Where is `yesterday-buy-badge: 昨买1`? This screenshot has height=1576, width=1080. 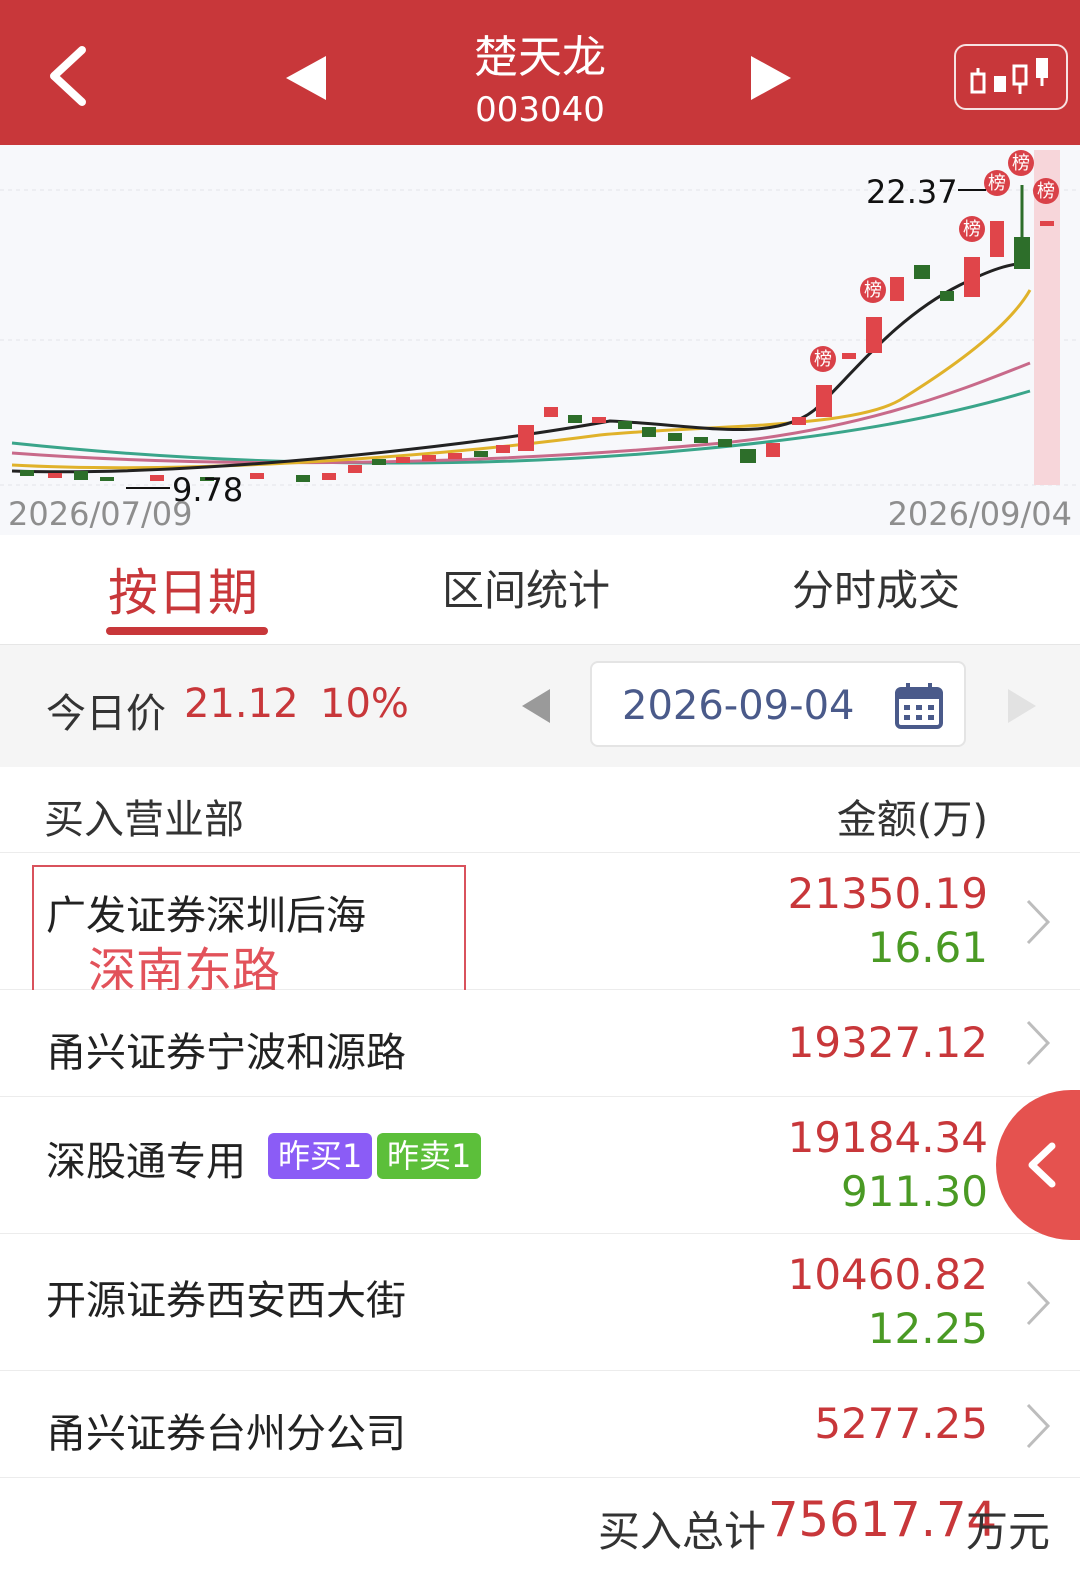
yesterday-buy-badge: 昨买1 is located at coordinates (320, 1156).